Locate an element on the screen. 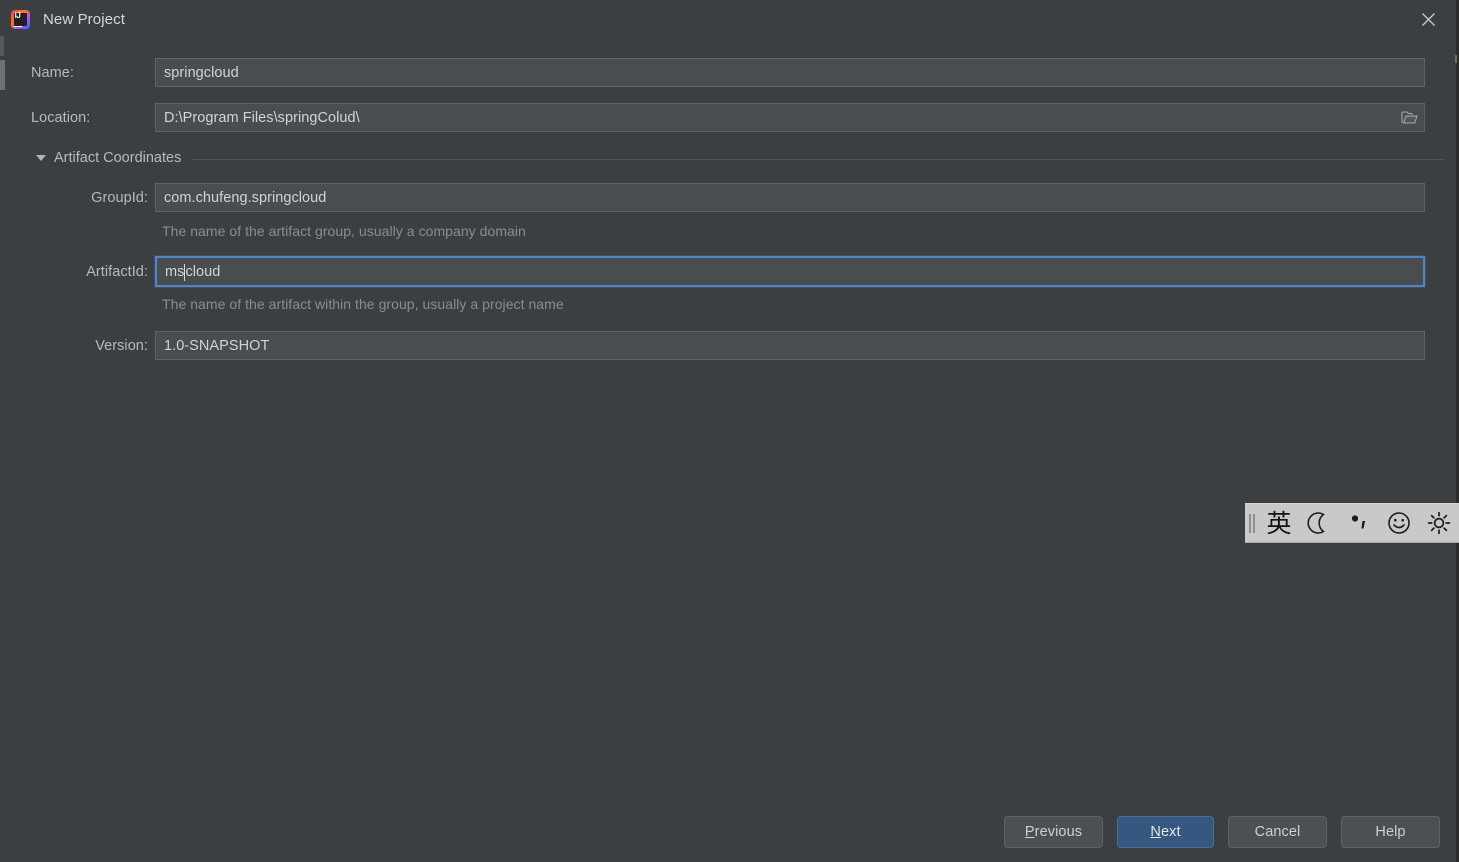 Image resolution: width=1459 pixels, height=862 pixels. ime-floating-toolbar: 英 is located at coordinates (1352, 523).